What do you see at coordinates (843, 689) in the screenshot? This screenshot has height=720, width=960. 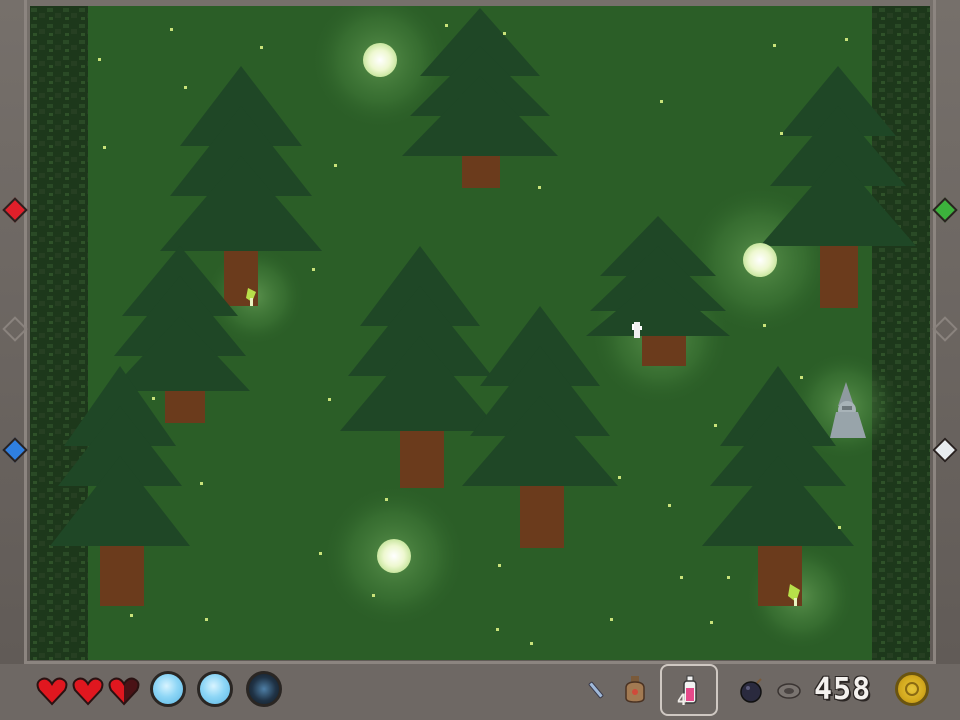 I see `gold-count: 458` at bounding box center [843, 689].